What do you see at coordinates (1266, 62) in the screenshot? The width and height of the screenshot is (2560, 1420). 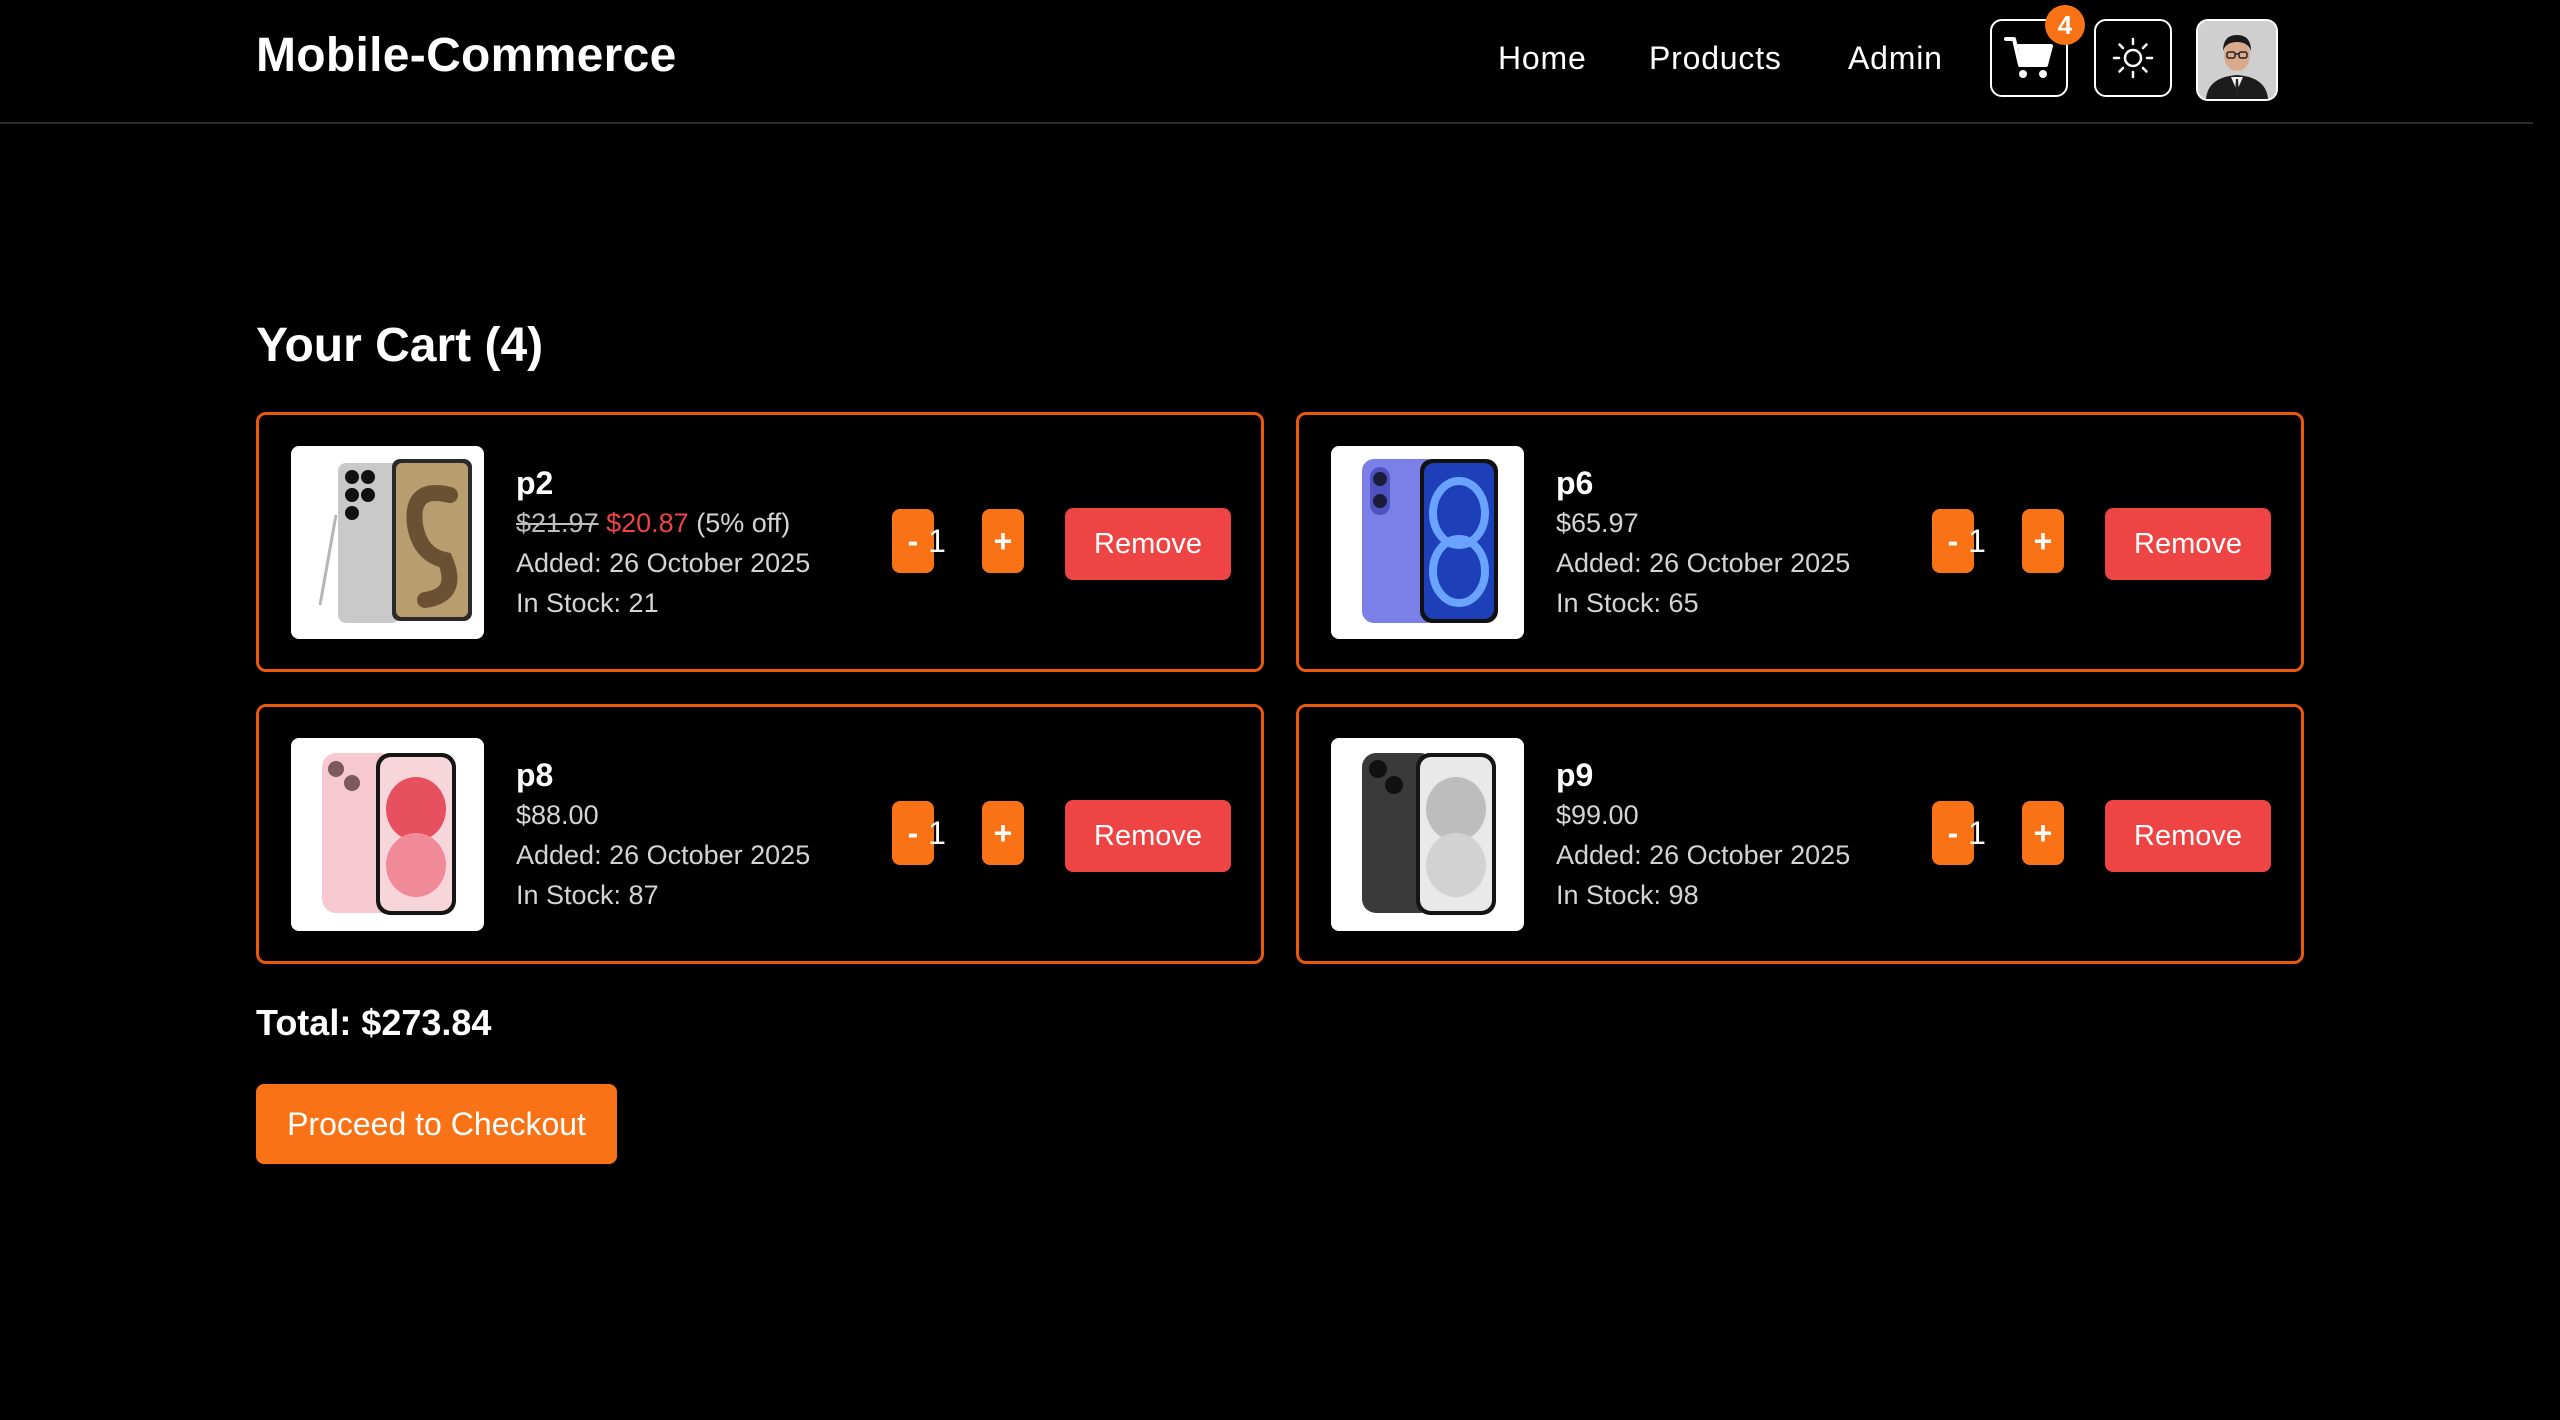 I see `top-navbar: Mobile-Commerce Home Products Admin 4` at bounding box center [1266, 62].